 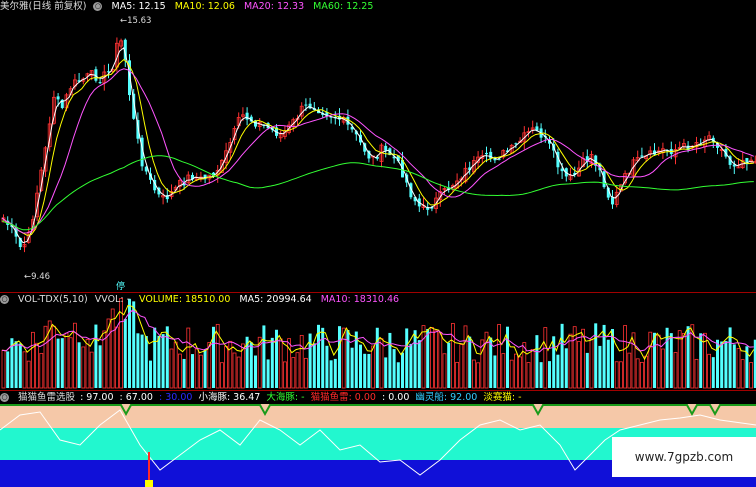 What do you see at coordinates (53, 299) in the screenshot?
I see `vol-indicator-name: VOL-TDX(5,10)` at bounding box center [53, 299].